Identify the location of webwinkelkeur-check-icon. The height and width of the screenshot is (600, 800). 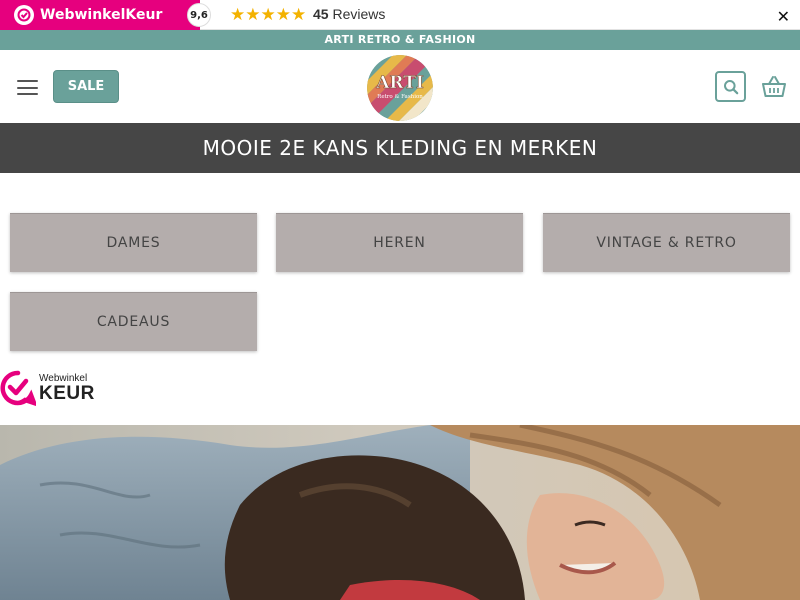
(18, 388).